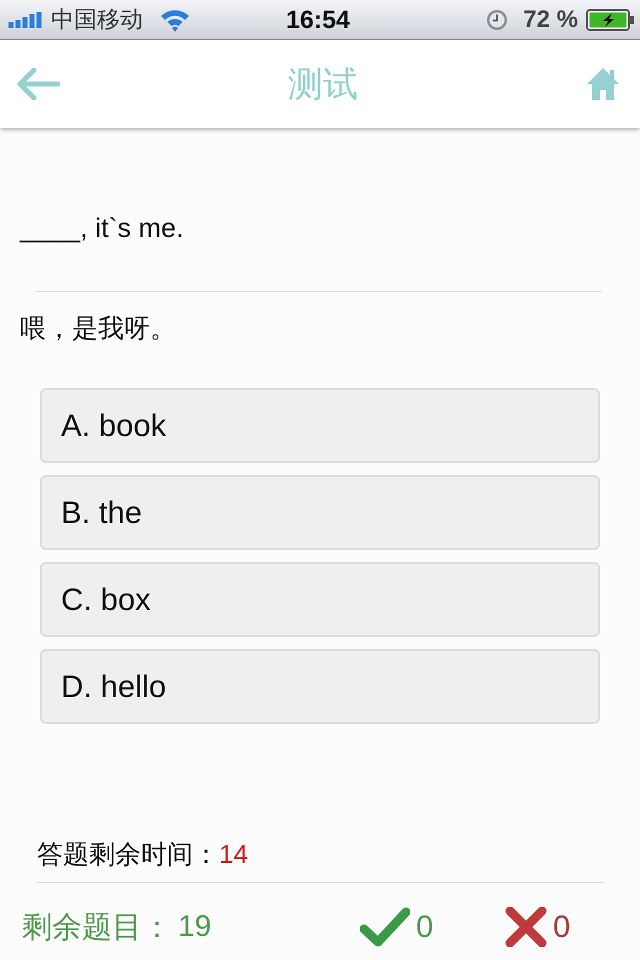 This screenshot has height=960, width=640. I want to click on translation-text: 喂，是我呀。, so click(98, 328).